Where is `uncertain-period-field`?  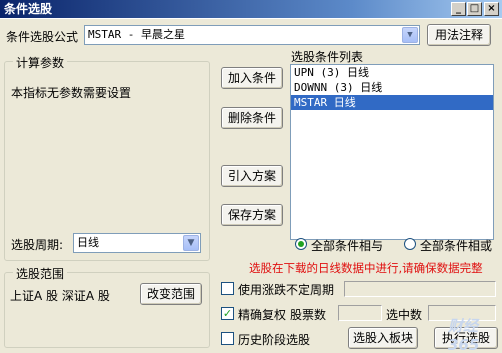
uncertain-period-field is located at coordinates (420, 289).